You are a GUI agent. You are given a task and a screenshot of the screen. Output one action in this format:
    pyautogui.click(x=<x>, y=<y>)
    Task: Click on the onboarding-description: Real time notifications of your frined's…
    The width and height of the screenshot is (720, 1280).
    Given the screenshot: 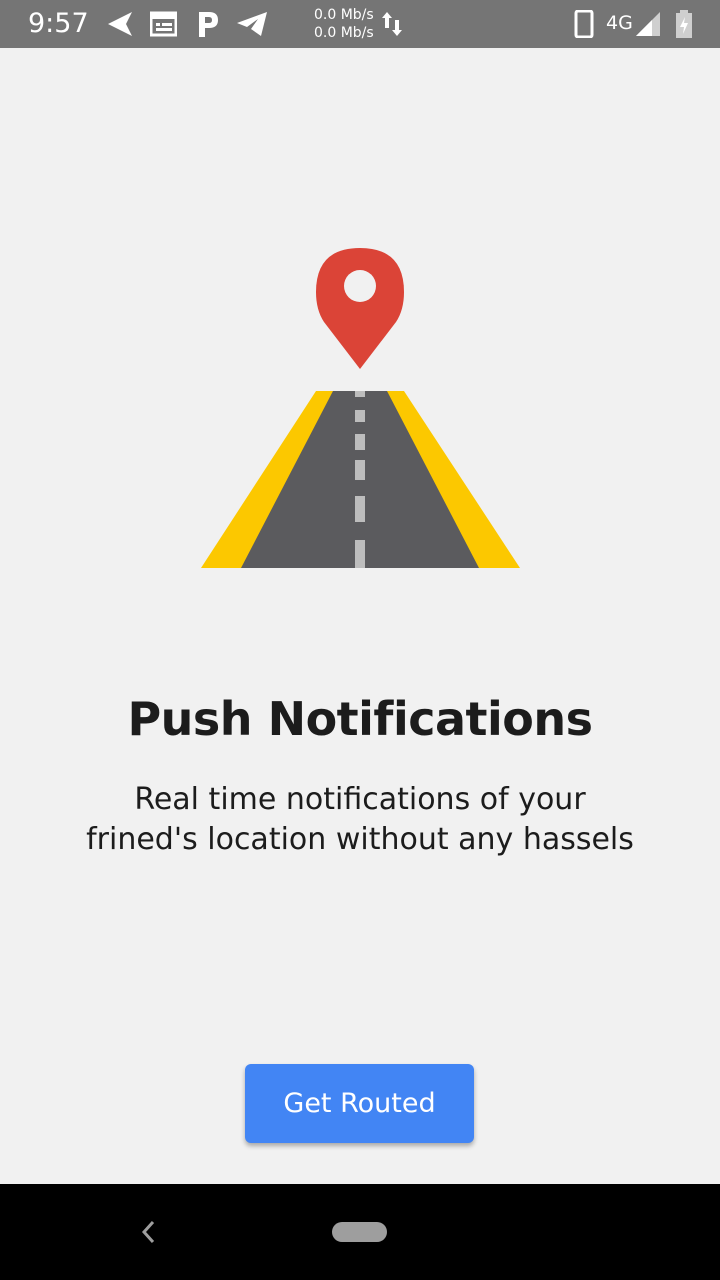 What is the action you would take?
    pyautogui.click(x=360, y=820)
    